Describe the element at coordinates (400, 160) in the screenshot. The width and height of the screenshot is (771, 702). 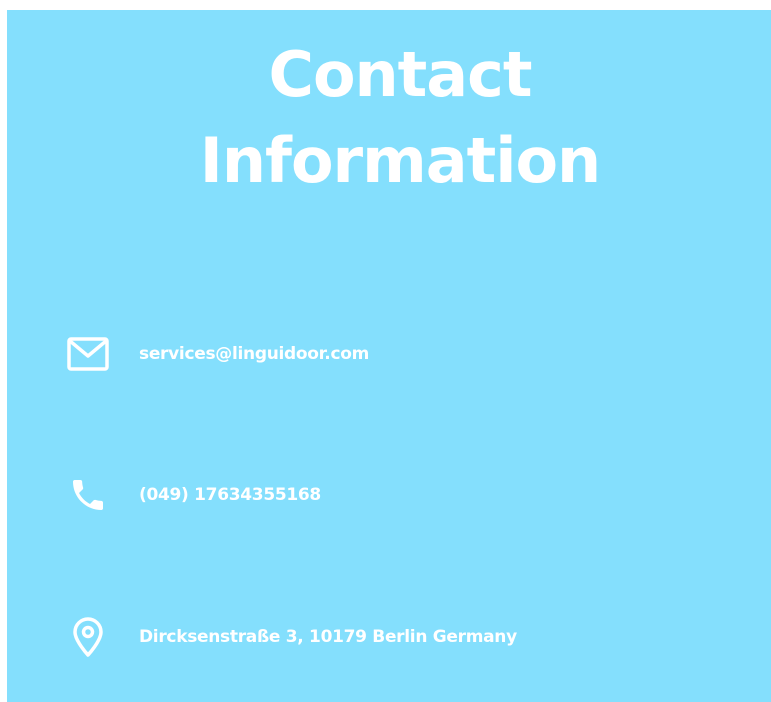
I see `title-line-2: Information` at that location.